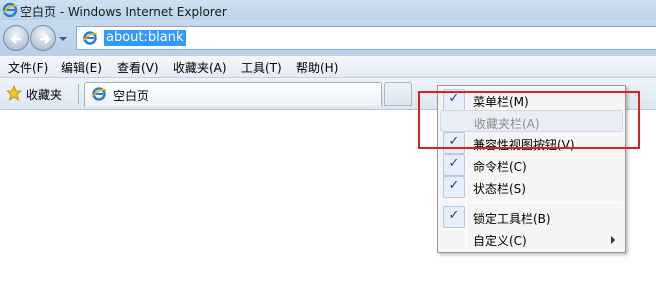 The height and width of the screenshot is (301, 656). What do you see at coordinates (10, 10) in the screenshot?
I see `ie-icon` at bounding box center [10, 10].